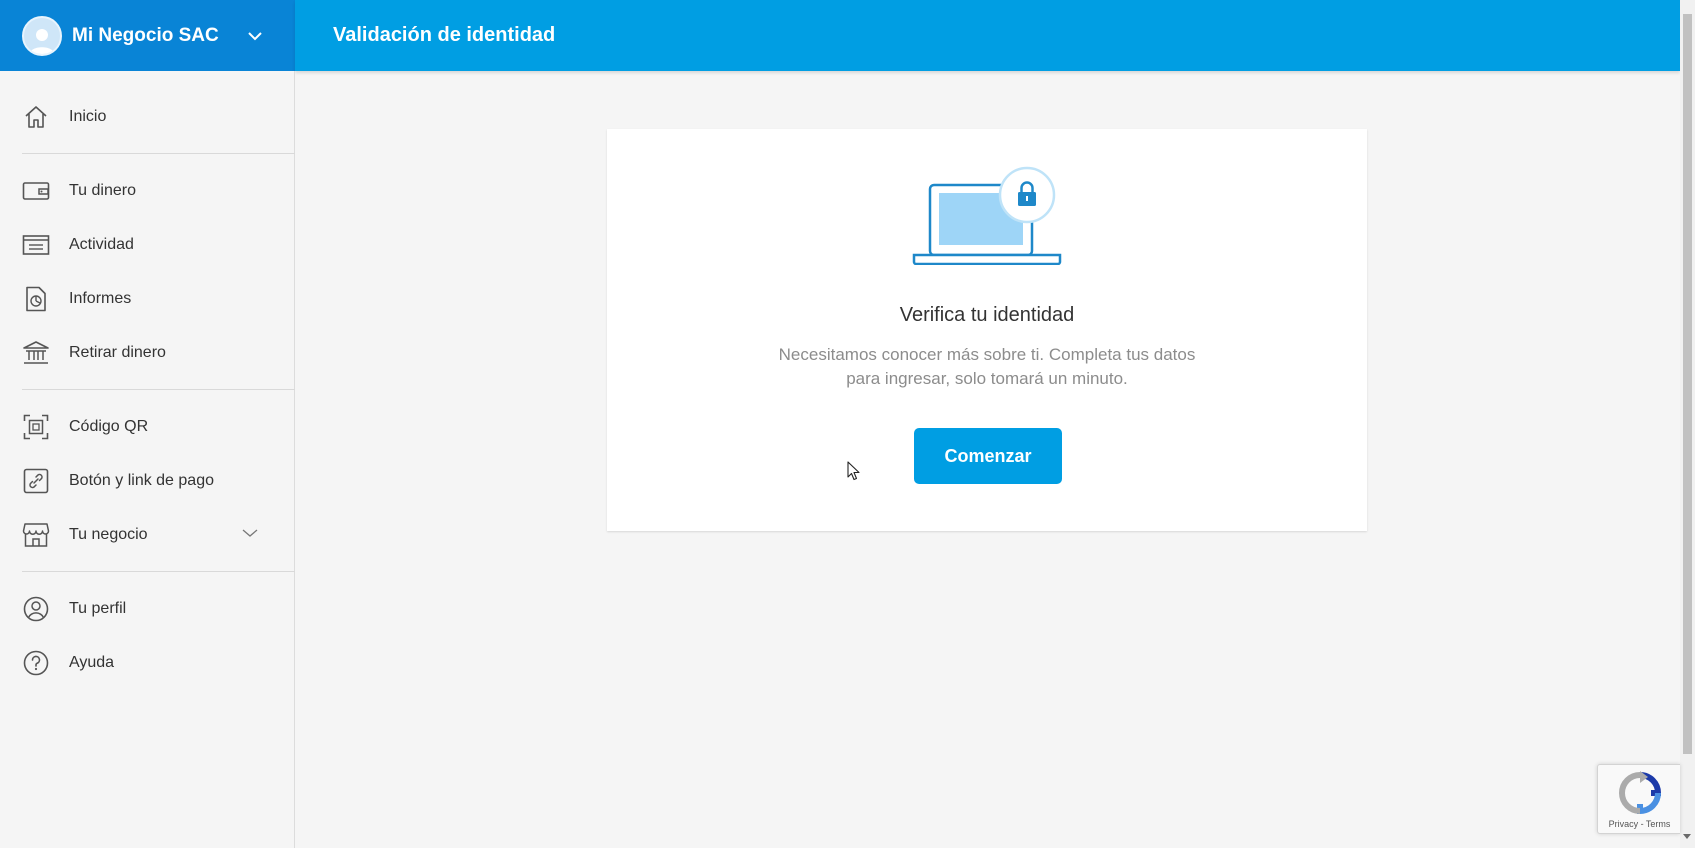 Image resolution: width=1695 pixels, height=848 pixels. I want to click on user-avatar-icon, so click(42, 41).